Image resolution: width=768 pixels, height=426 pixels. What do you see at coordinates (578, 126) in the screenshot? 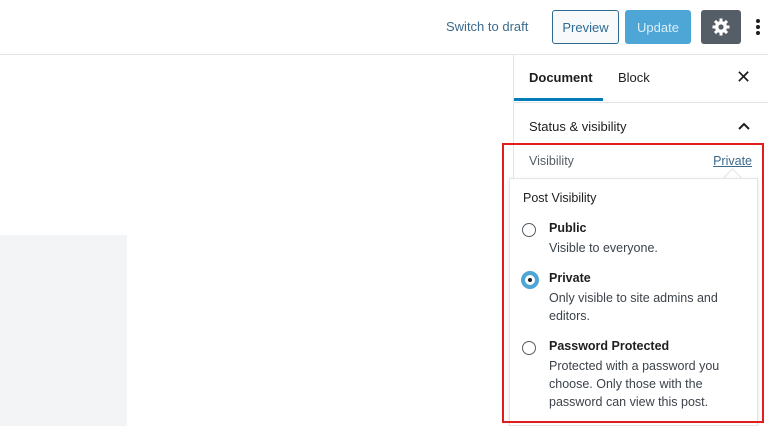
I see `status-visibility-panel-title: Status & visibility` at bounding box center [578, 126].